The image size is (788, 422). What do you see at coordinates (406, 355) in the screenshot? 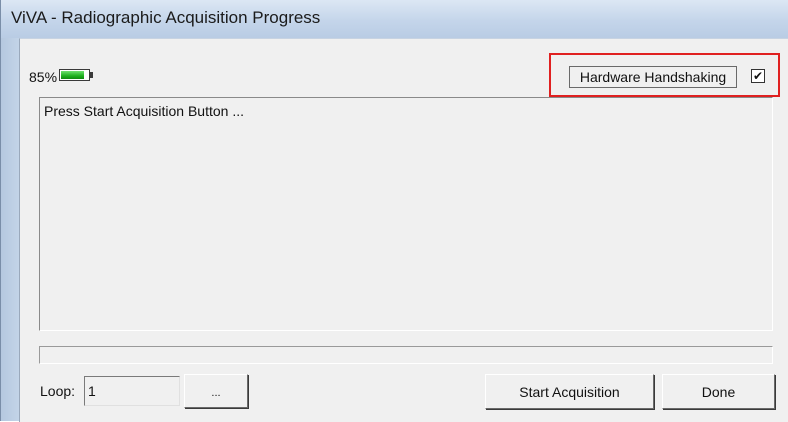
I see `acquisition-progress-bar` at bounding box center [406, 355].